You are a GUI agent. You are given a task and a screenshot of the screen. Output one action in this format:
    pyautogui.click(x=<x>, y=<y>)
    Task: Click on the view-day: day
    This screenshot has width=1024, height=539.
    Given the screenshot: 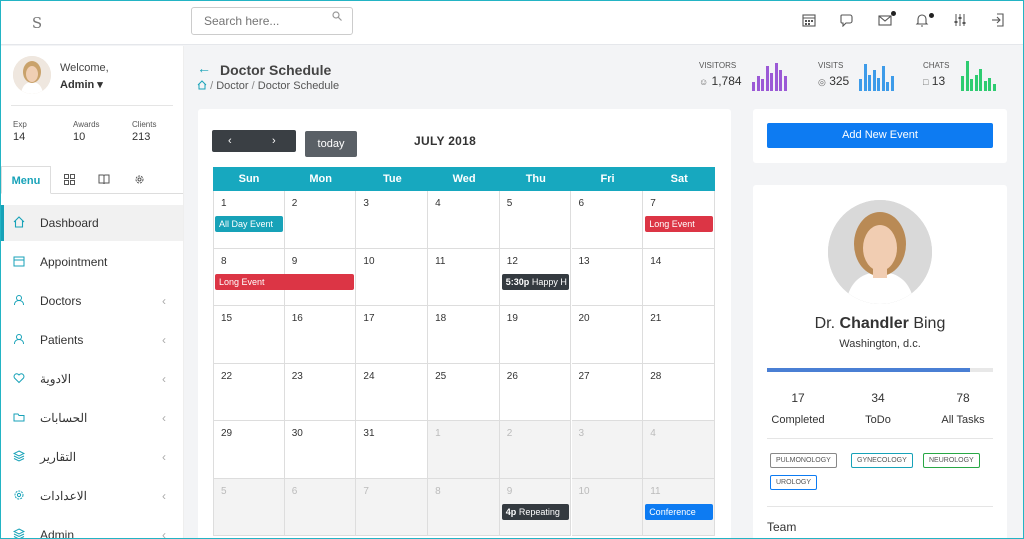 What is the action you would take?
    pyautogui.click(x=655, y=144)
    